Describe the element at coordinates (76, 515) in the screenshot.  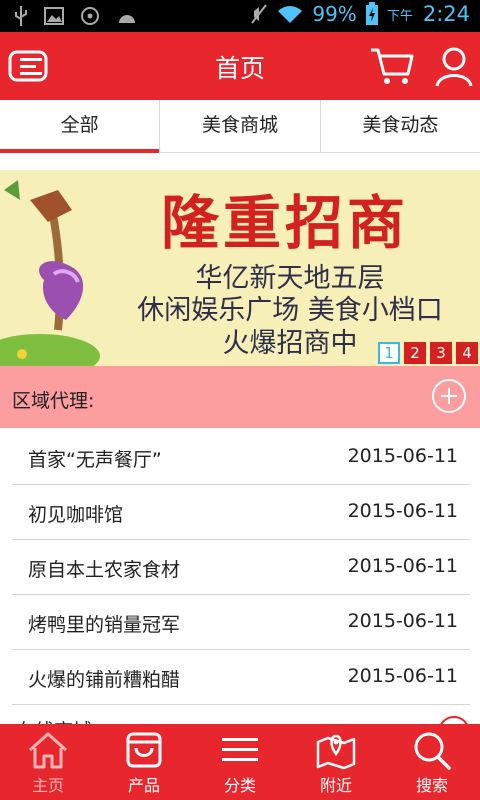
I see `item-title: 初见咖啡馆` at that location.